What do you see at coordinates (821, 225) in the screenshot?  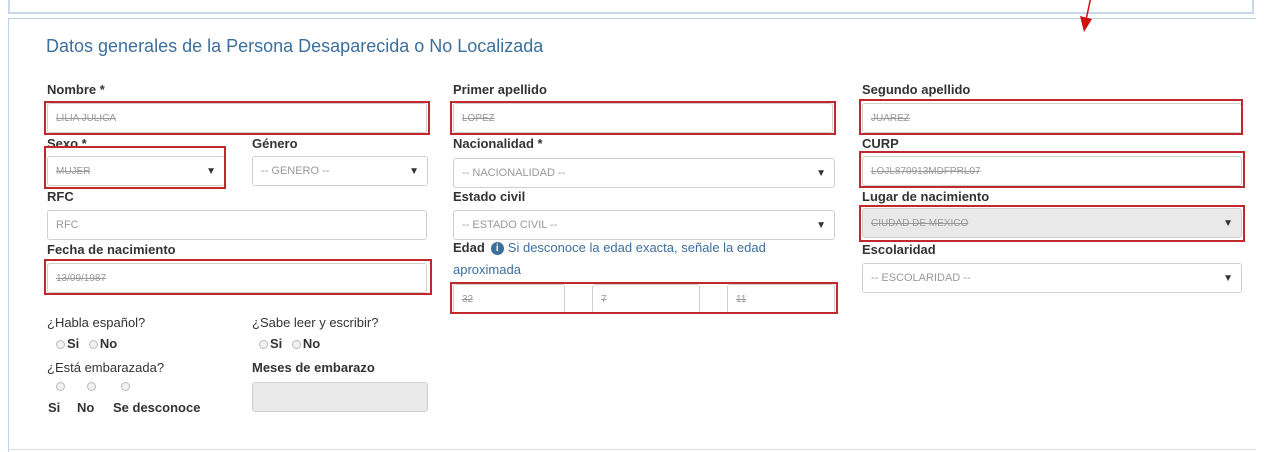 I see `estado-civil-dropdown-icon: ▼` at bounding box center [821, 225].